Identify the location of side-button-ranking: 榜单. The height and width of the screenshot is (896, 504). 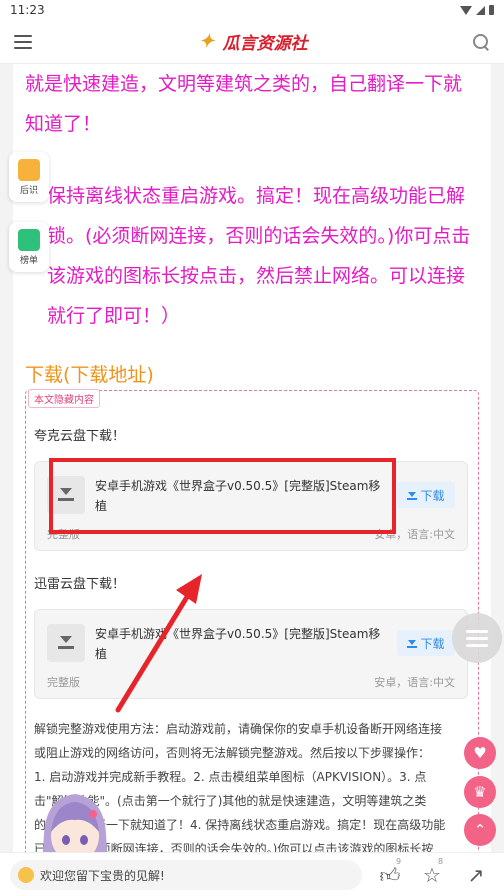
(29, 247).